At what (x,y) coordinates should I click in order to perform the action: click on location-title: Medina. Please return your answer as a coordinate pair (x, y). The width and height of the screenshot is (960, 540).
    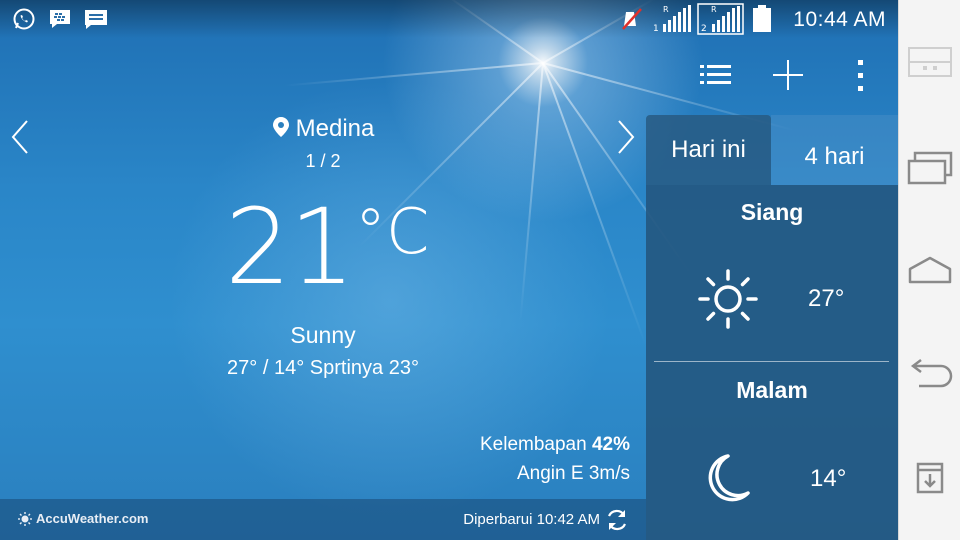
    Looking at the image, I should click on (323, 129).